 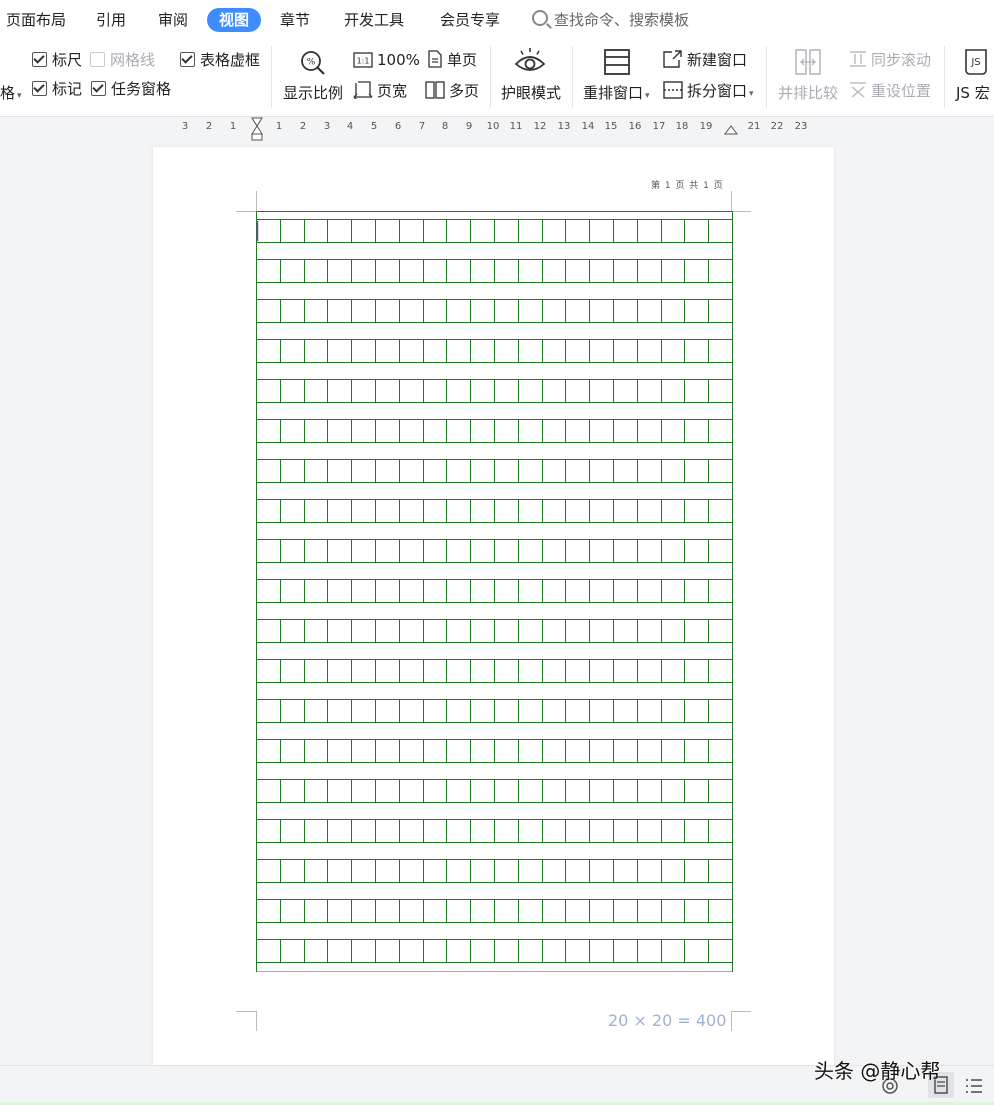 What do you see at coordinates (398, 60) in the screenshot?
I see `zoom-100-label: 100%` at bounding box center [398, 60].